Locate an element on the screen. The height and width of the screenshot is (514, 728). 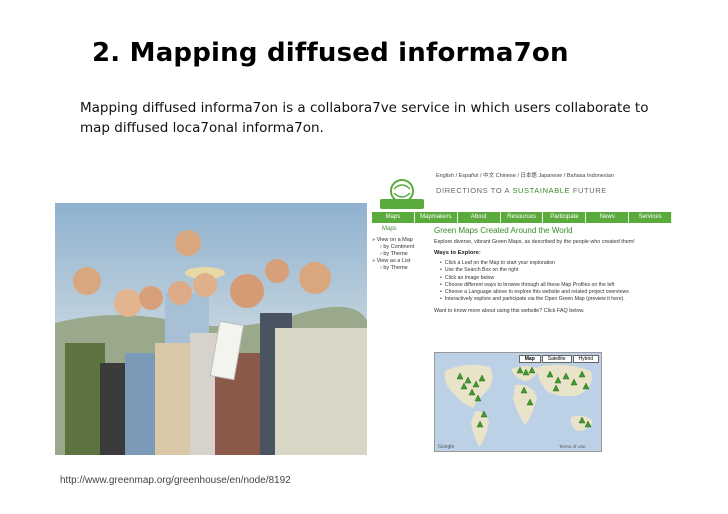
sidebar-item-by-theme: › by Theme is located at coordinates (405, 254).